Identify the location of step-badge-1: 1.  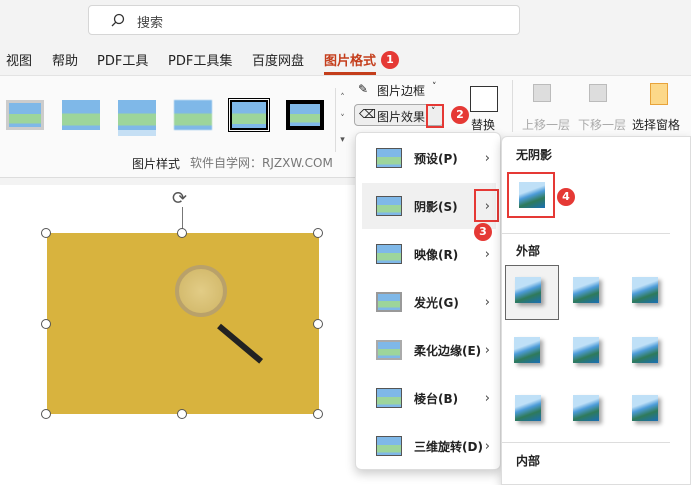
(390, 60).